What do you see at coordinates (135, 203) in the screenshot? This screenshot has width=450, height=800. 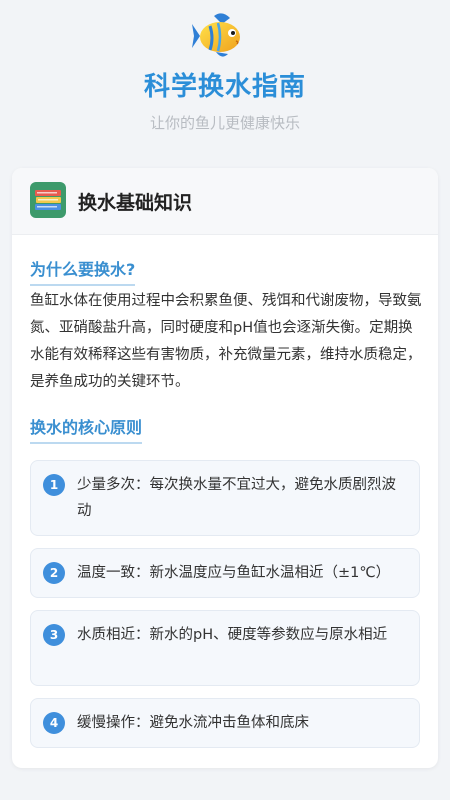 I see `card-title: 换水基础知识` at bounding box center [135, 203].